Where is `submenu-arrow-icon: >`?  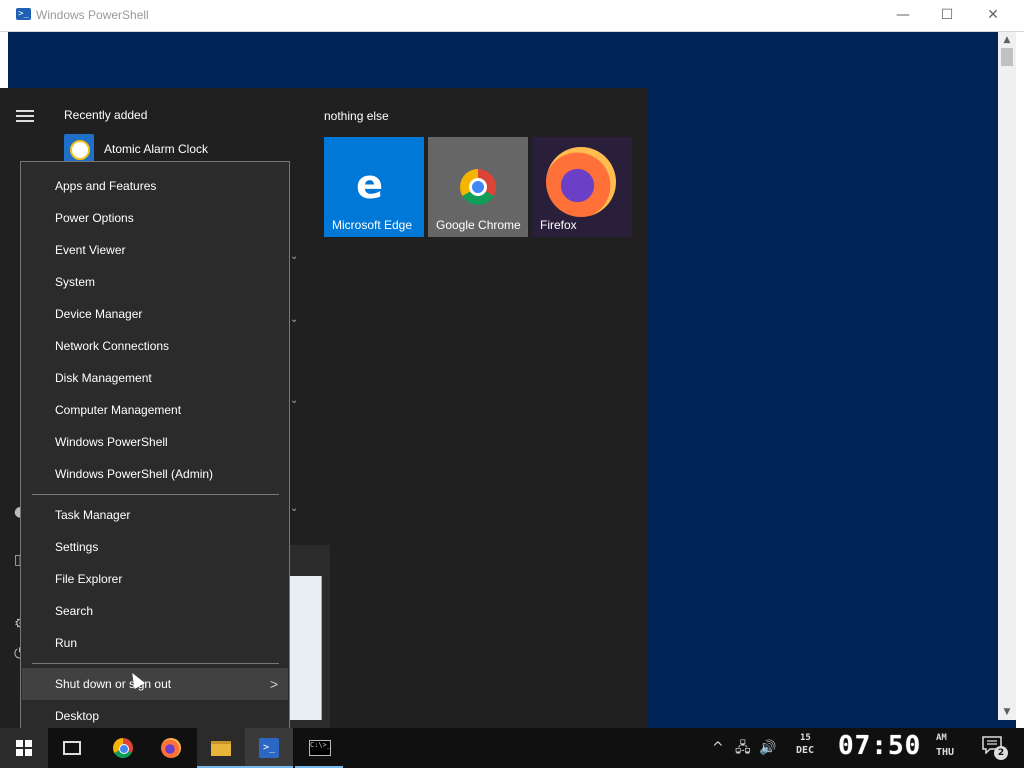 submenu-arrow-icon: > is located at coordinates (273, 684).